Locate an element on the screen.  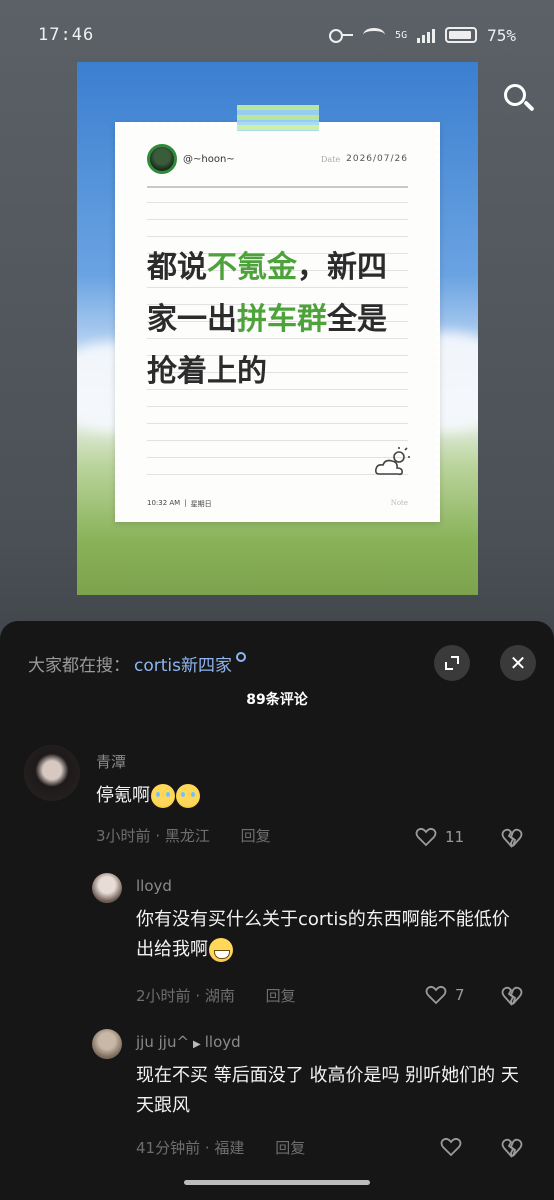
search-icon is located at coordinates (240, 657).